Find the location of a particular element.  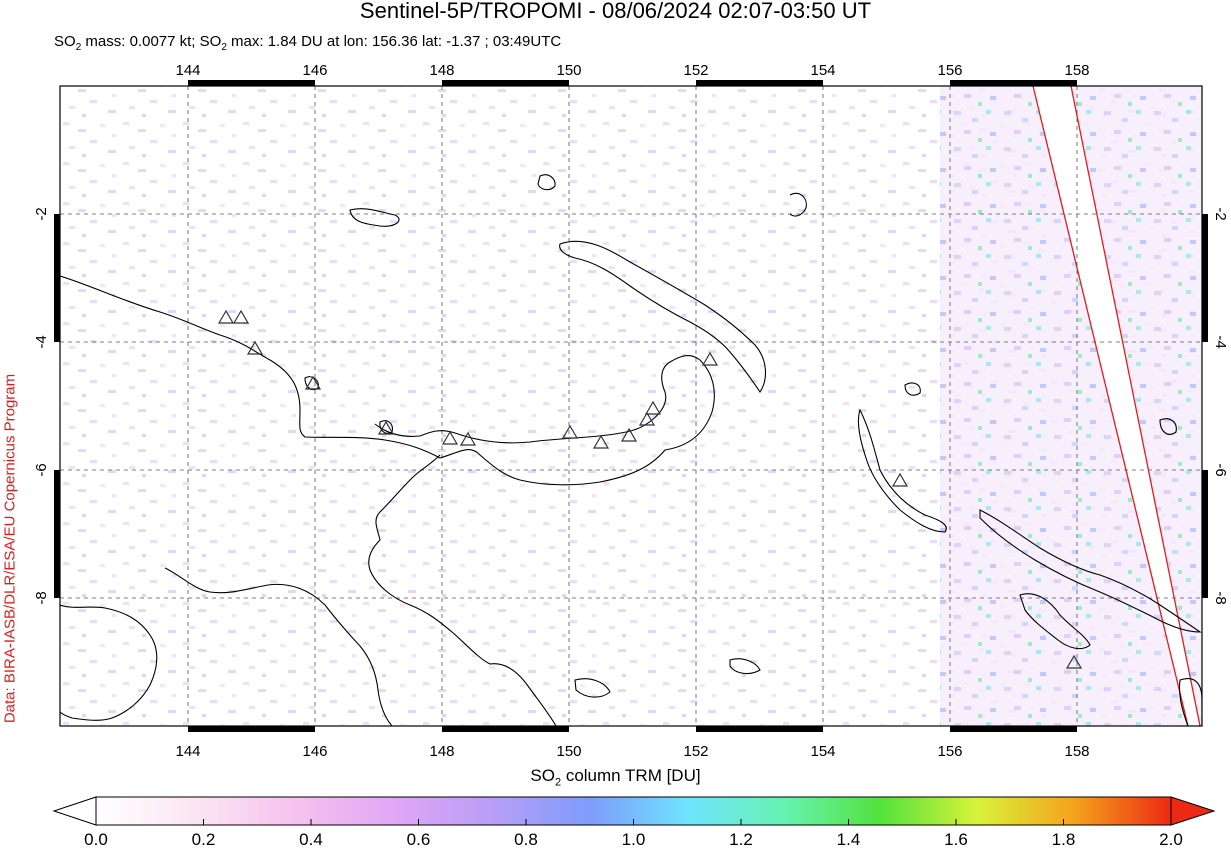

lon-ticks-bottom: 144 146 148 150 152 154 156 158 is located at coordinates (632, 751).